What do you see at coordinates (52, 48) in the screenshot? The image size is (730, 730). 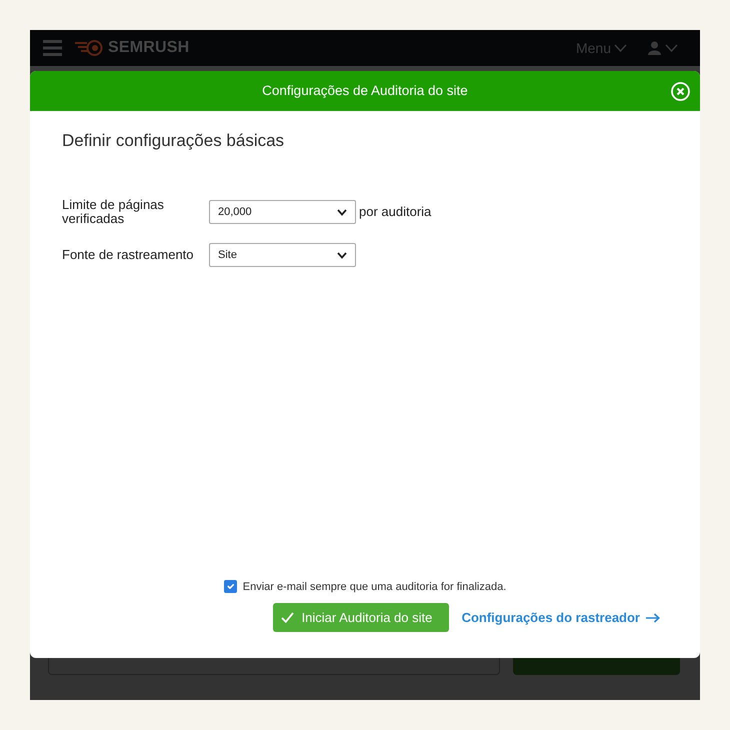 I see `hamburger-menu-icon` at bounding box center [52, 48].